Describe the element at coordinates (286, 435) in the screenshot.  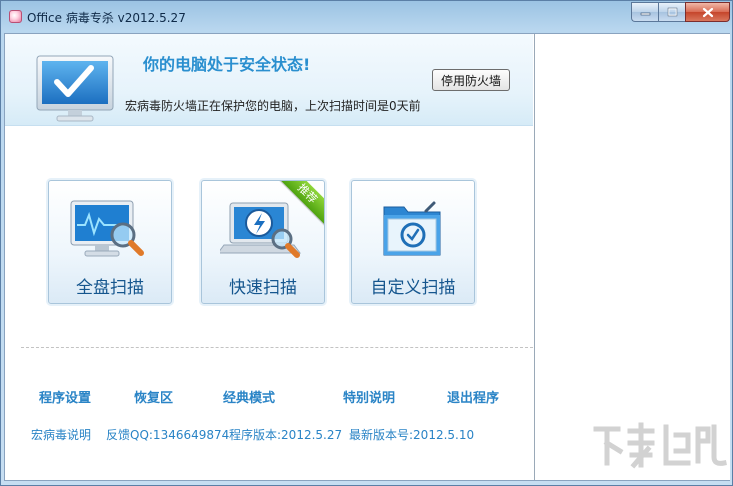
I see `program-version: 程序版本:2012.5.27` at that location.